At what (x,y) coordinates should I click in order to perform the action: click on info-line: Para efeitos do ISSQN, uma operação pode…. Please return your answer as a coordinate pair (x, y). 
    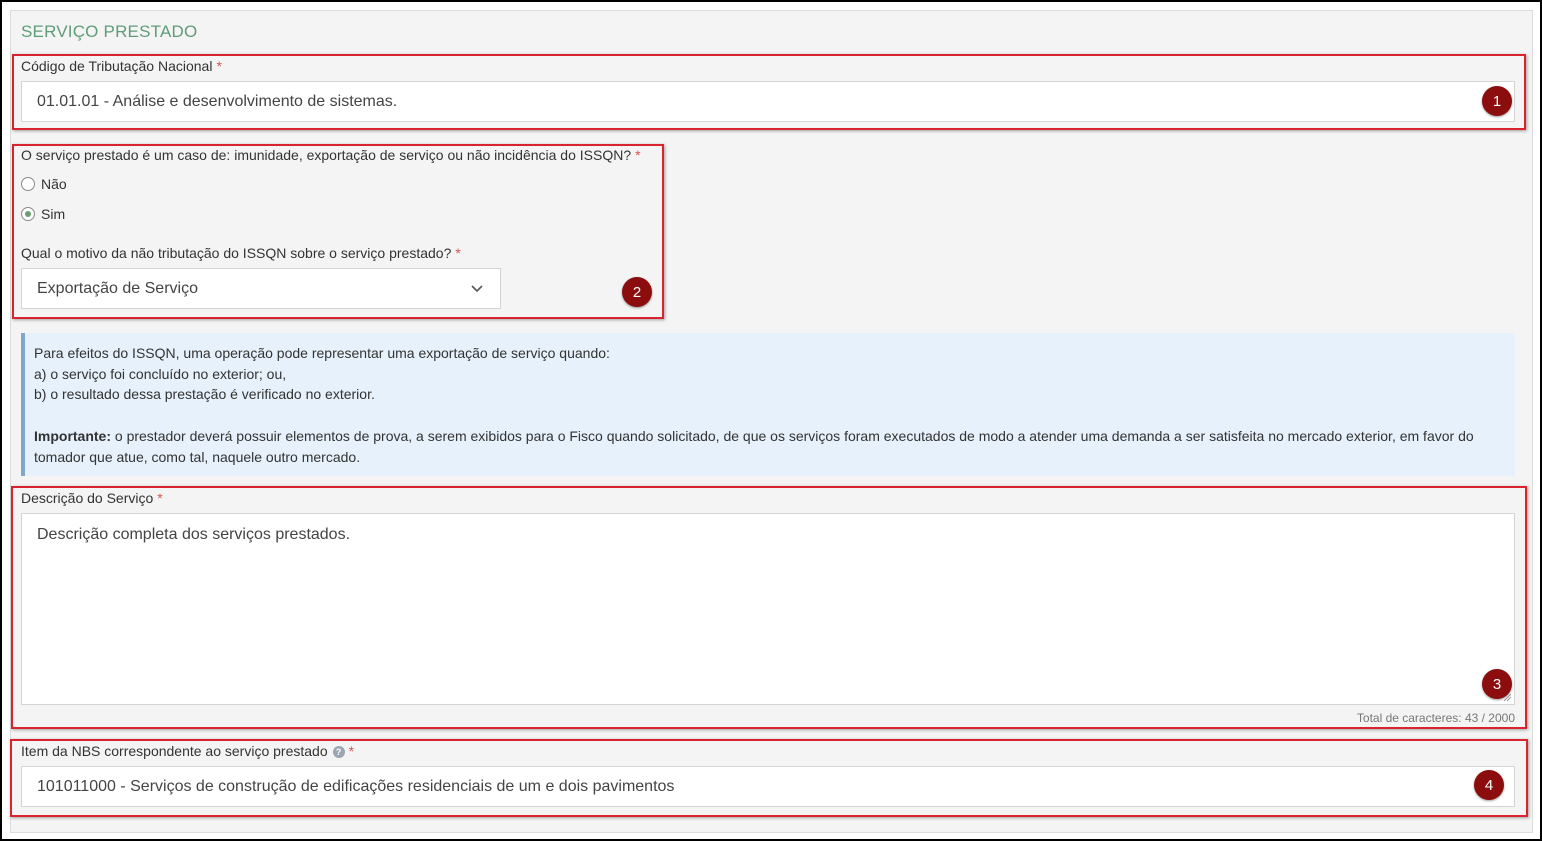
    Looking at the image, I should click on (322, 353).